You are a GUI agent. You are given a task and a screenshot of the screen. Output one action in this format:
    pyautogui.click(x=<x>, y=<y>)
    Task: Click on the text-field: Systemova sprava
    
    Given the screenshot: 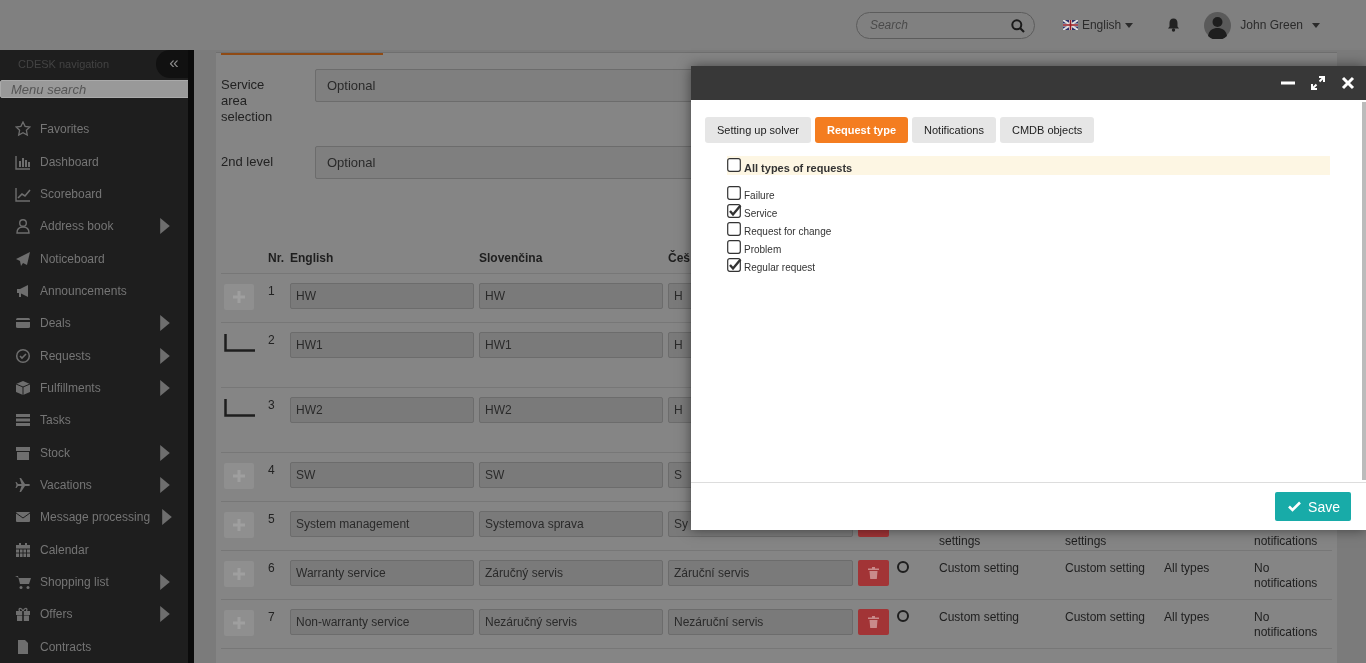 What is the action you would take?
    pyautogui.click(x=571, y=524)
    